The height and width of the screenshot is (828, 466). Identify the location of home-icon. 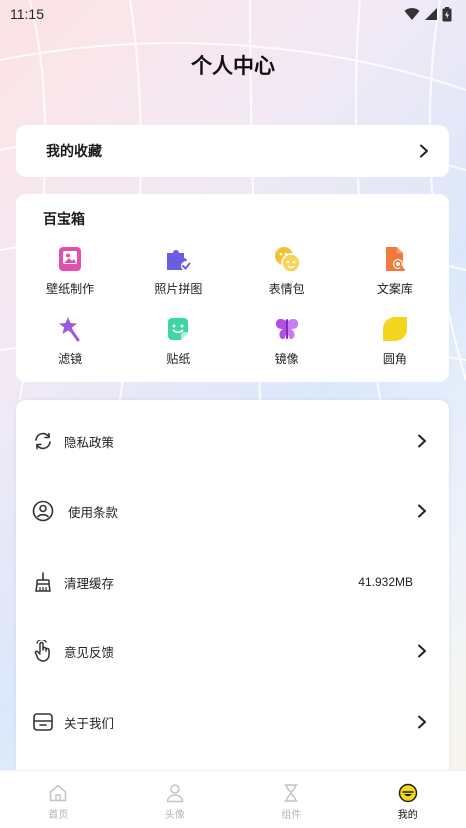
(58, 793).